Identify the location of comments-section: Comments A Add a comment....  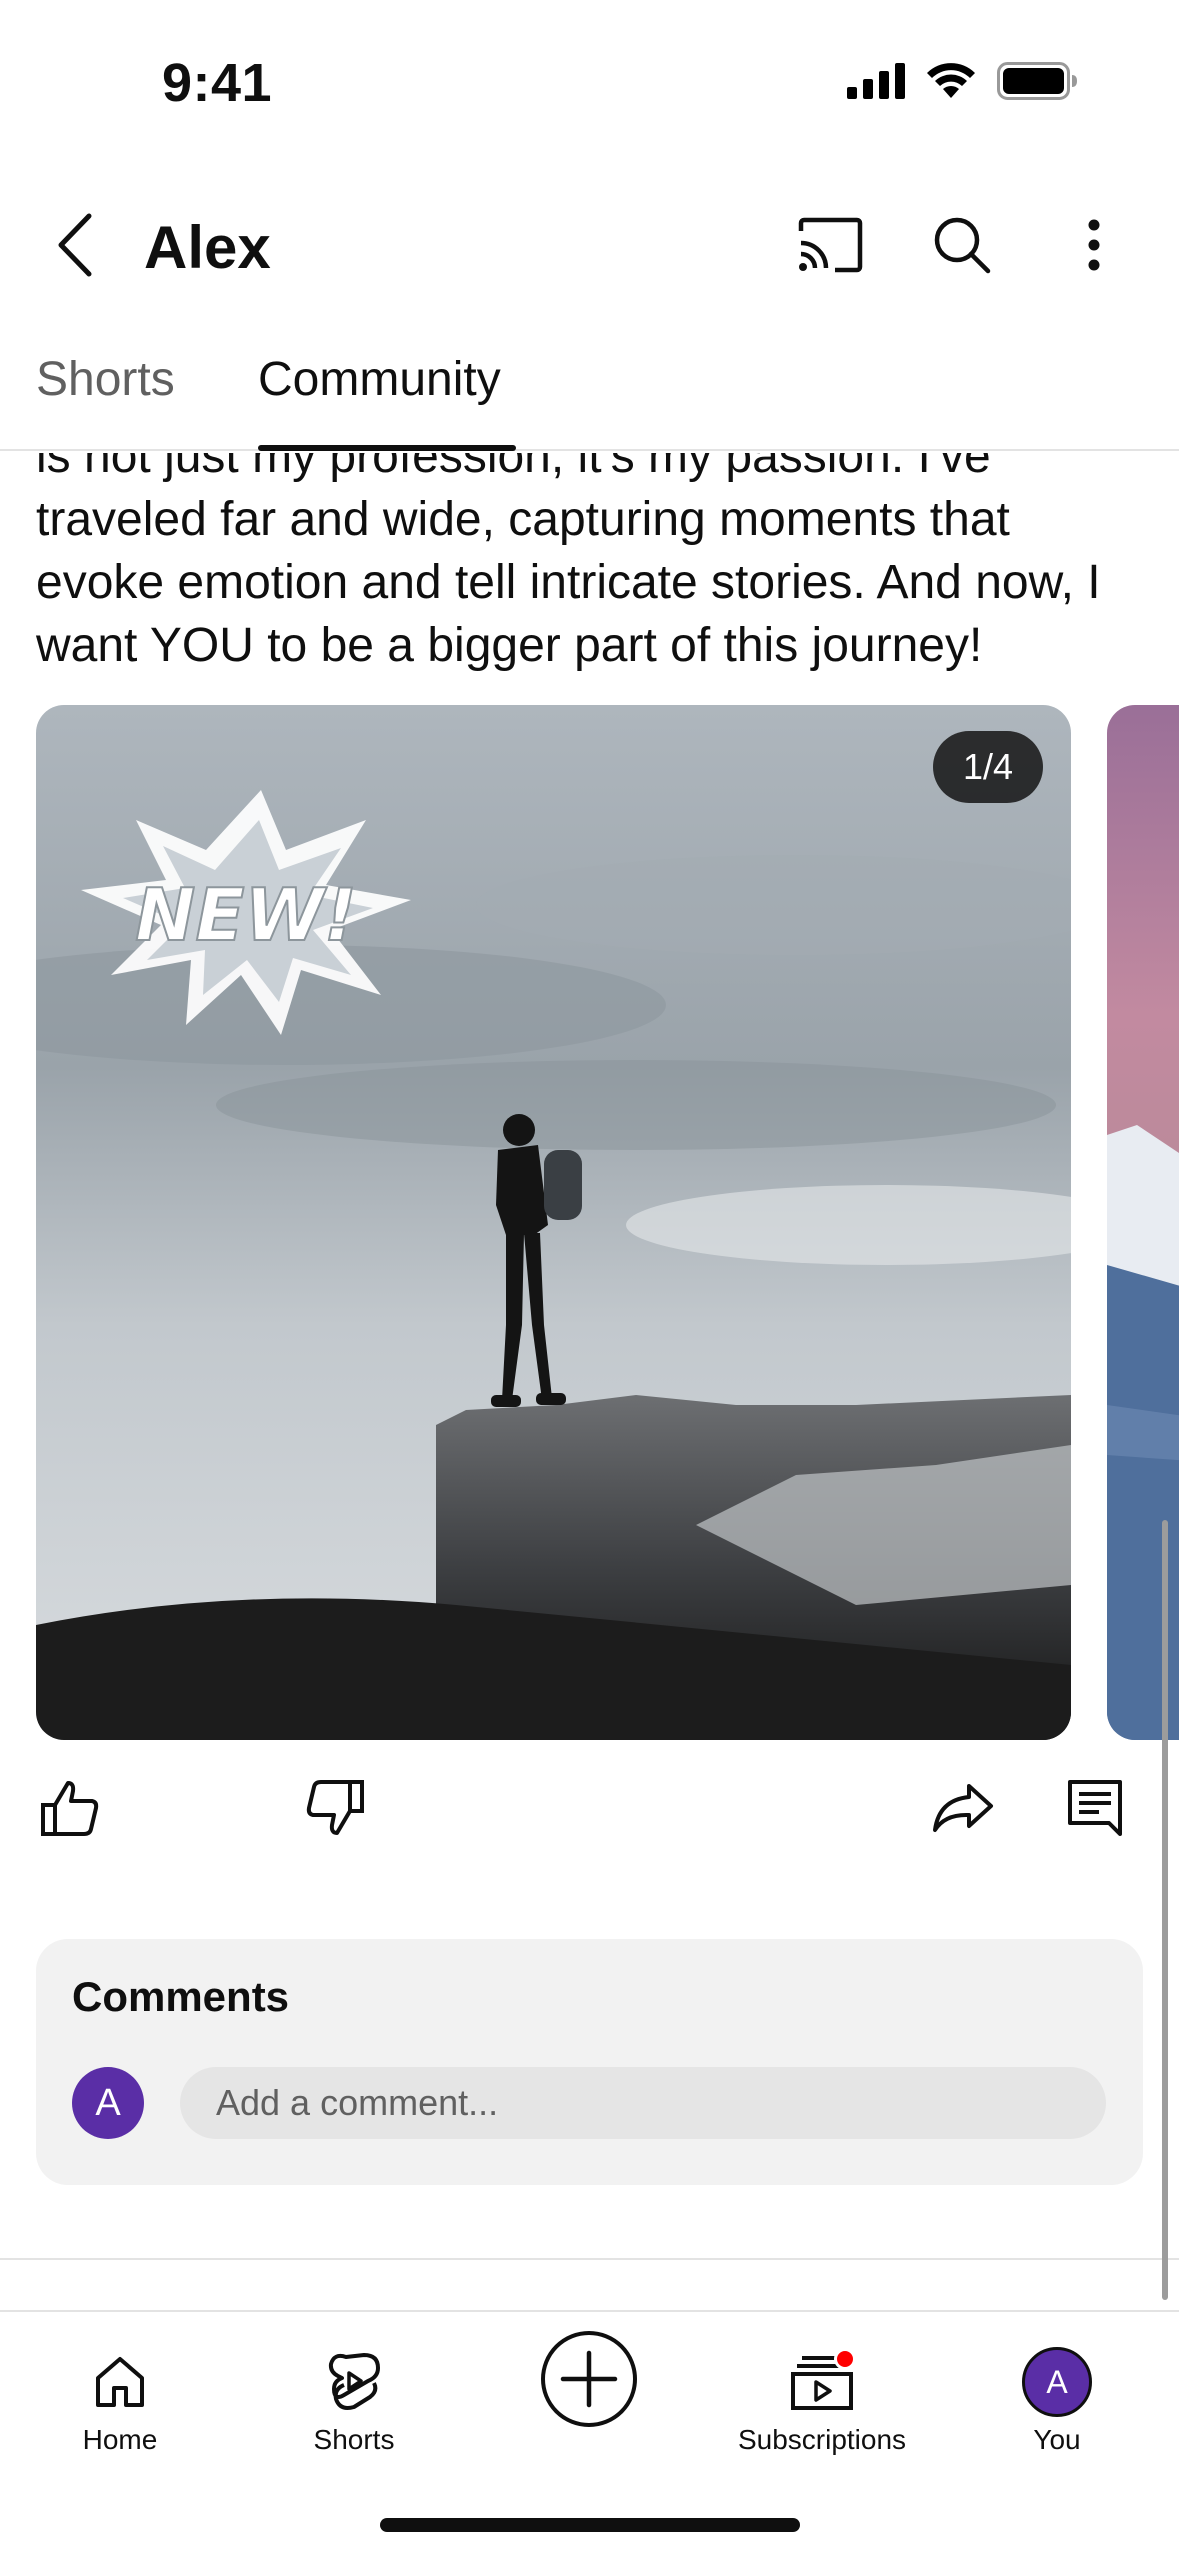
(589, 2062).